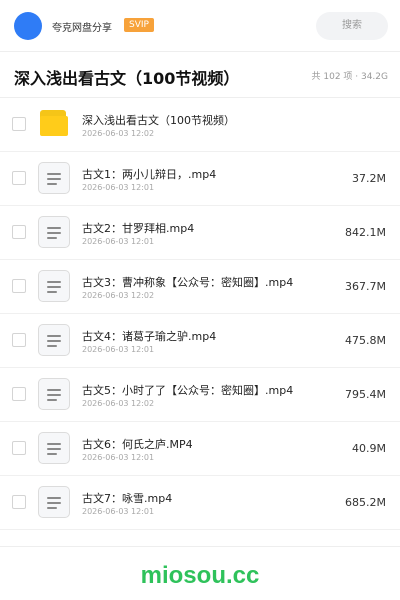 The width and height of the screenshot is (400, 600). Describe the element at coordinates (369, 178) in the screenshot. I see `file-size: 37.2M` at that location.